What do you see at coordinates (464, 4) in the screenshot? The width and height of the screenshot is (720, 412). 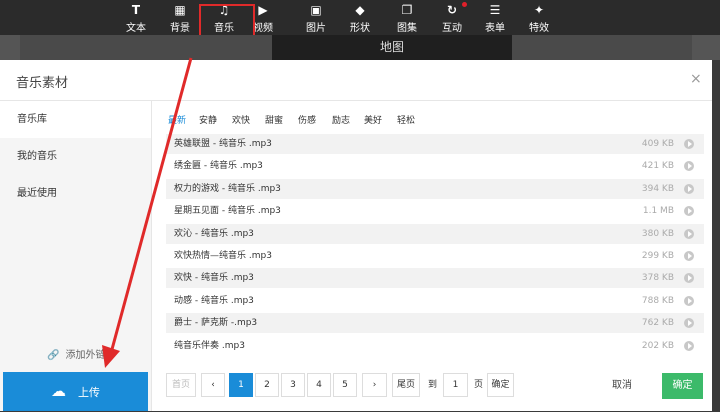 I see `notification-dot` at bounding box center [464, 4].